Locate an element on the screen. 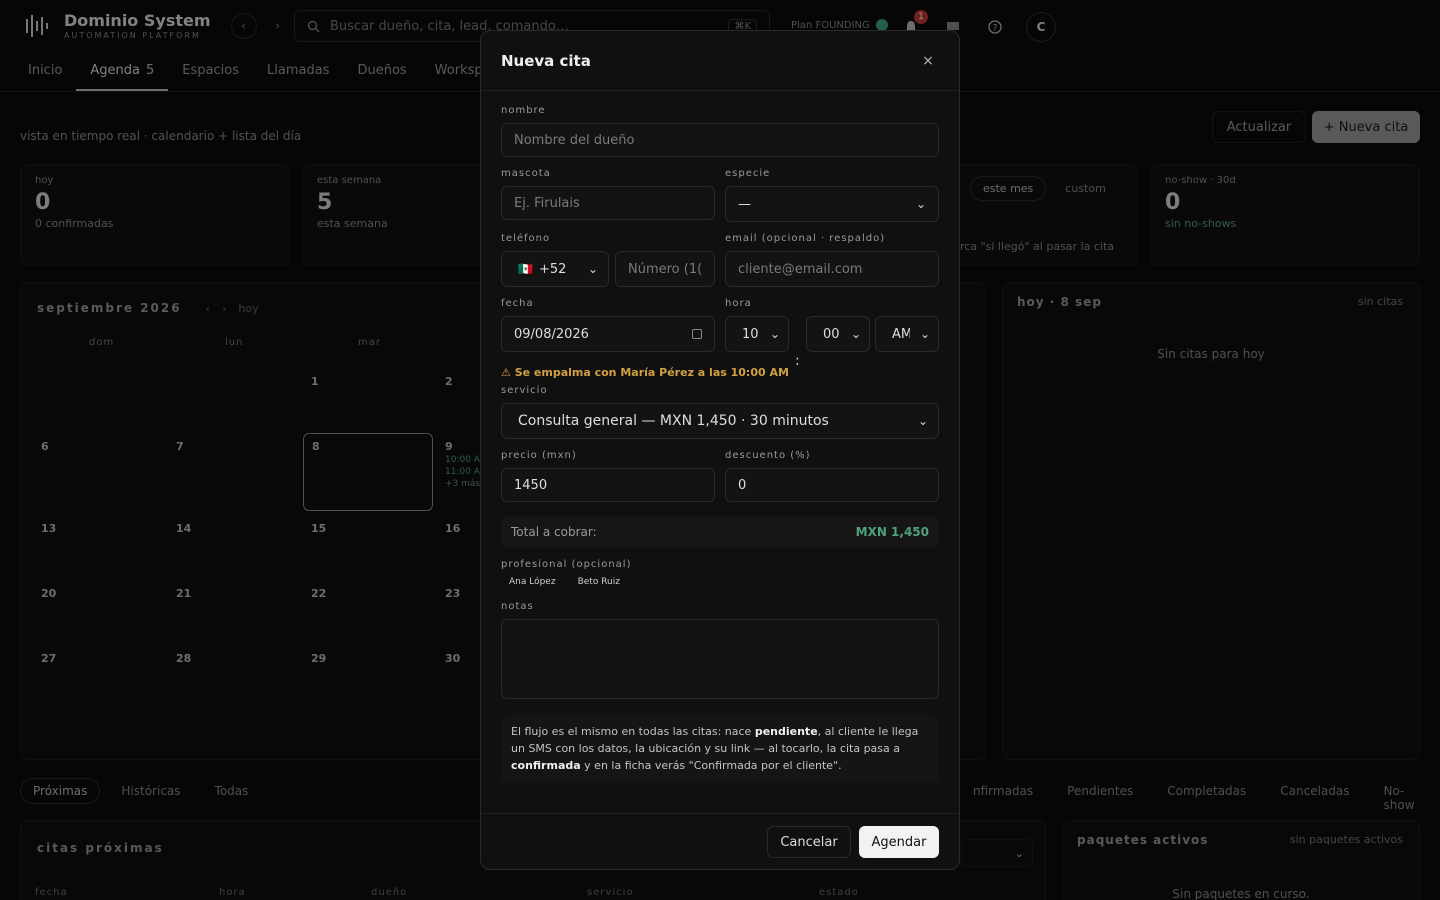 This screenshot has height=900, width=1440. minute-select: 00 ⌄ is located at coordinates (838, 334).